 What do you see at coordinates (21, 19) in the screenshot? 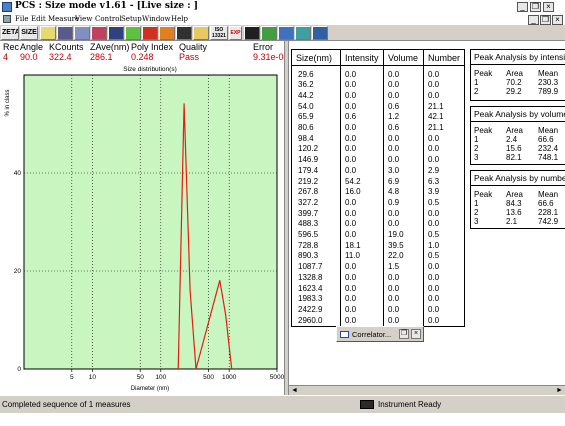
I see `menu-file: File` at bounding box center [21, 19].